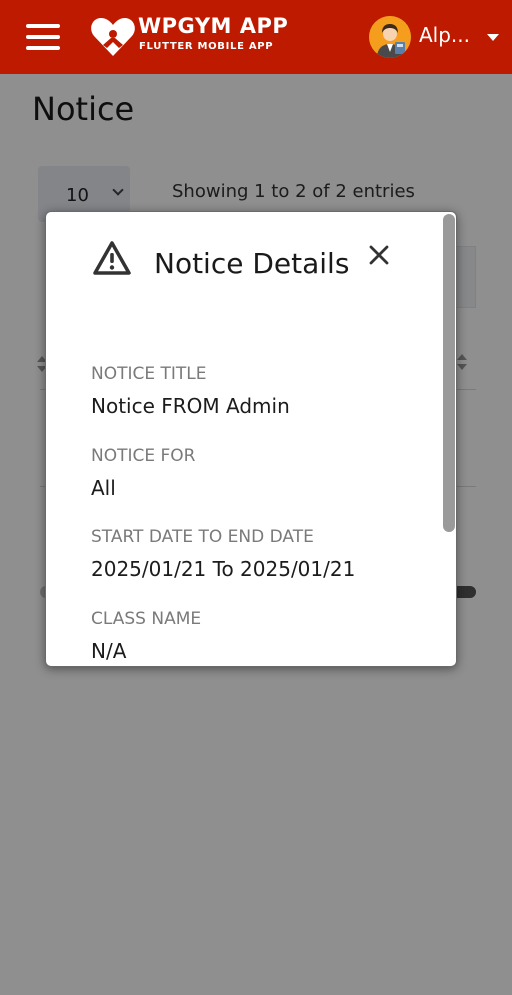 This screenshot has width=512, height=995. Describe the element at coordinates (493, 37) in the screenshot. I see `chevron-down-icon` at that location.